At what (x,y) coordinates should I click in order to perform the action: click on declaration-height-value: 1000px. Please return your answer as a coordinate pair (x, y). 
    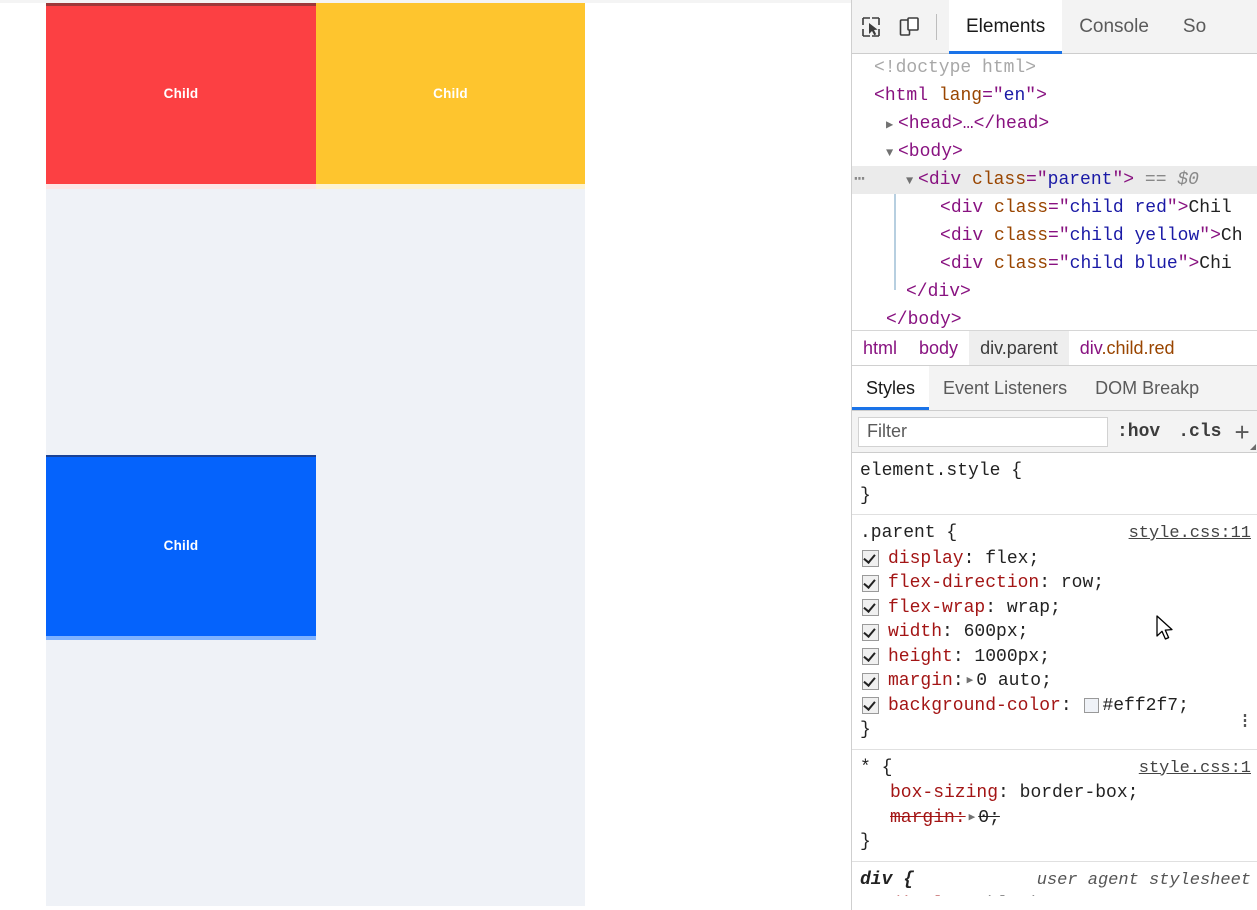
    Looking at the image, I should click on (1006, 657).